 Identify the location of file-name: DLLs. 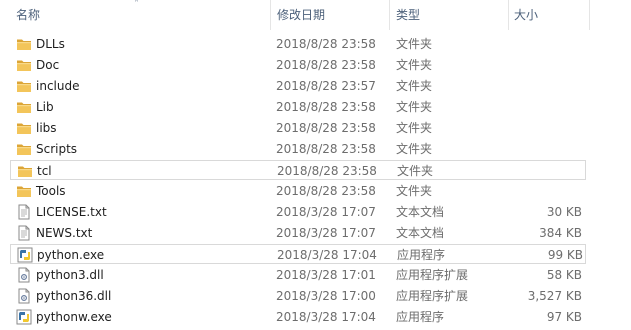
(50, 44).